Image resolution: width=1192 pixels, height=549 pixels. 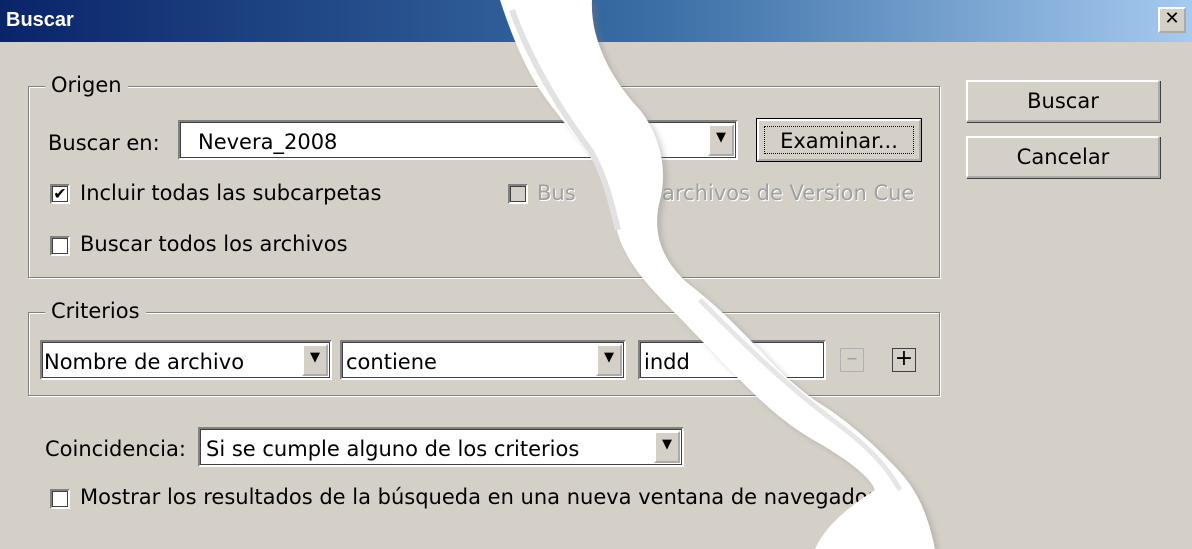 I want to click on look-in-label: Buscar en:, so click(x=104, y=143).